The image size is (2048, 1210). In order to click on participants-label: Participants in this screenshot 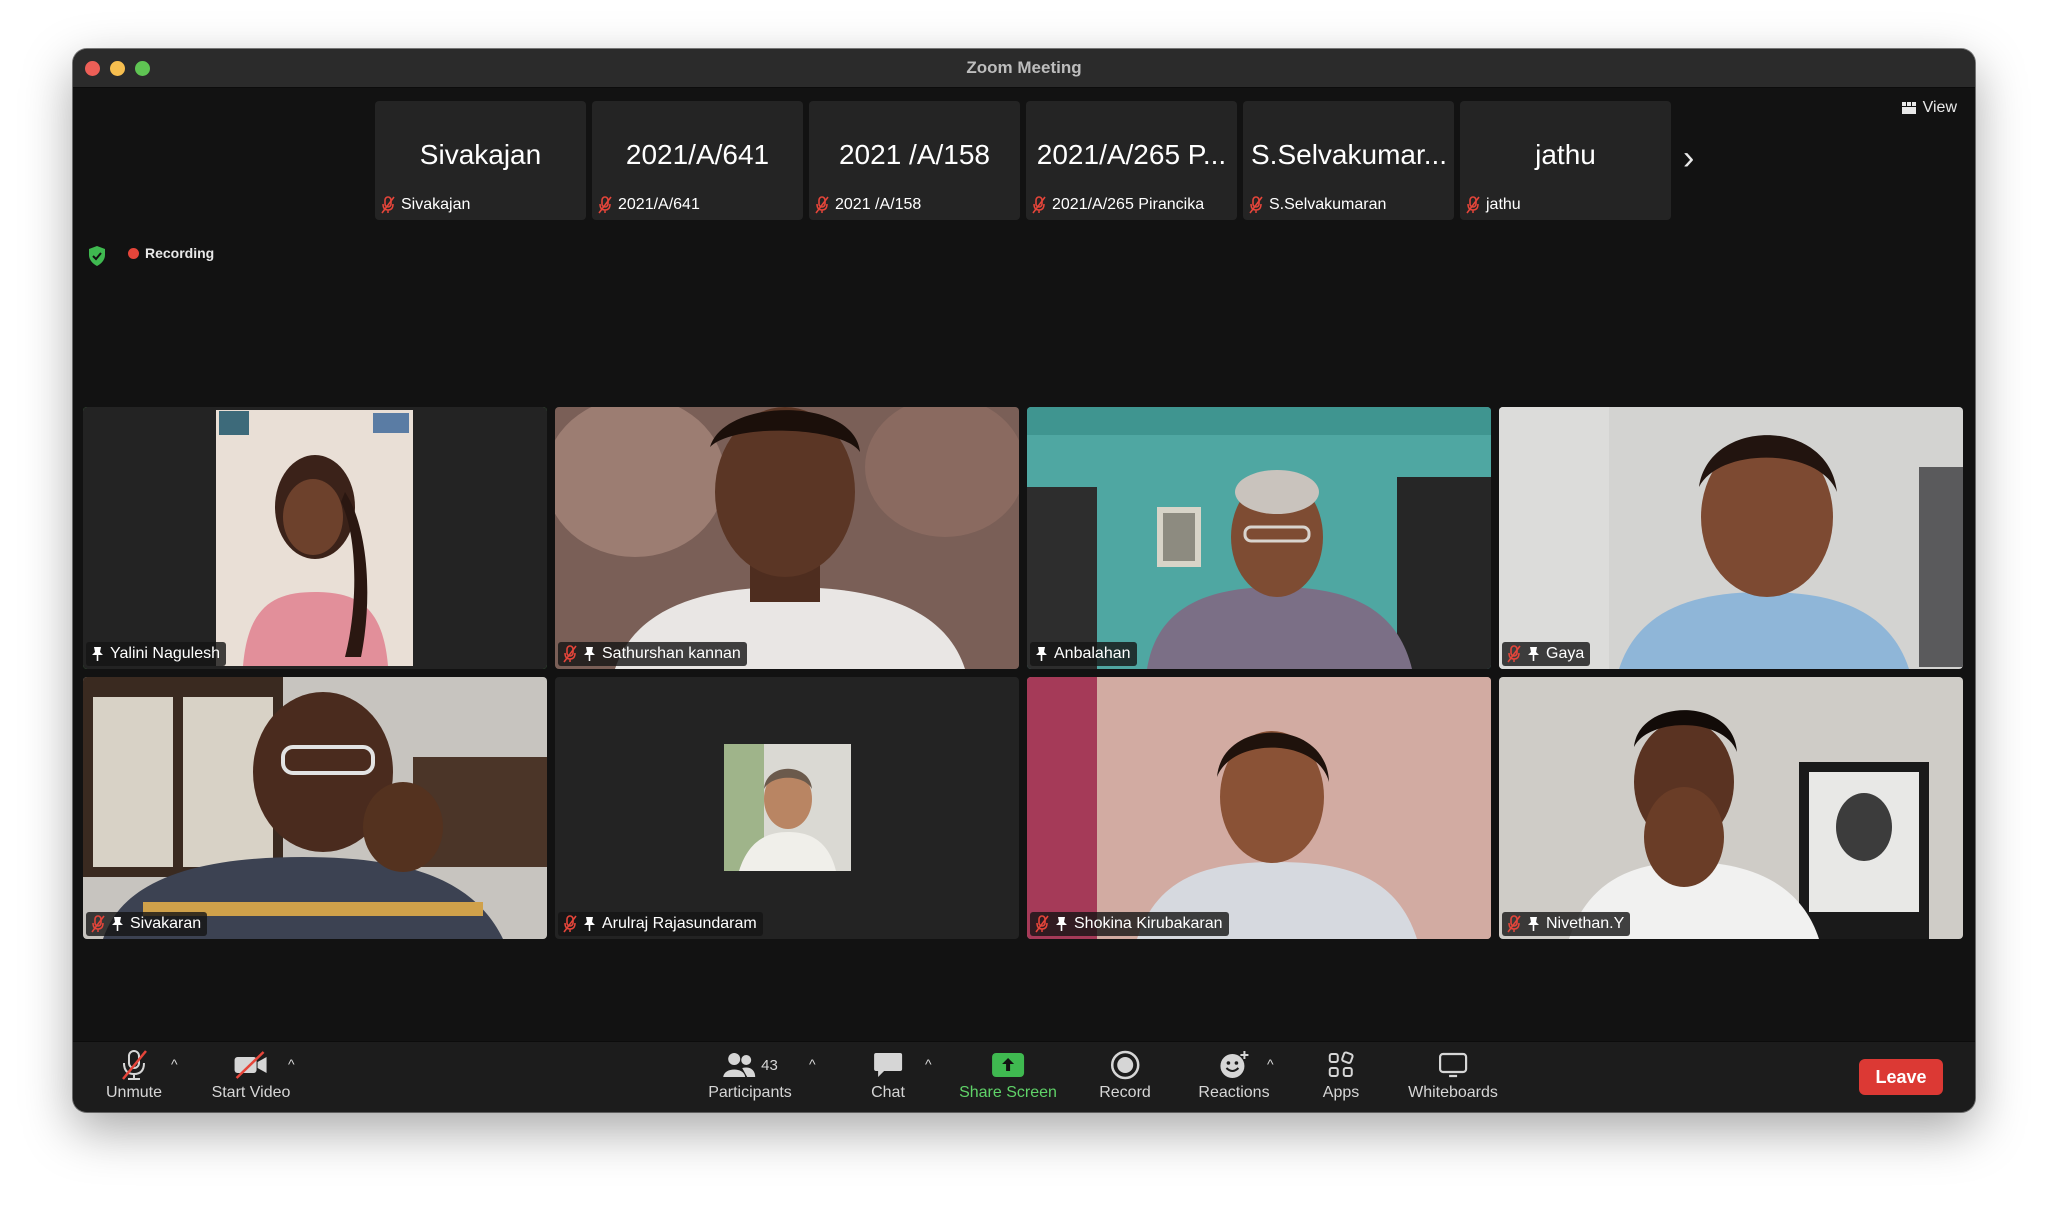, I will do `click(750, 1092)`.